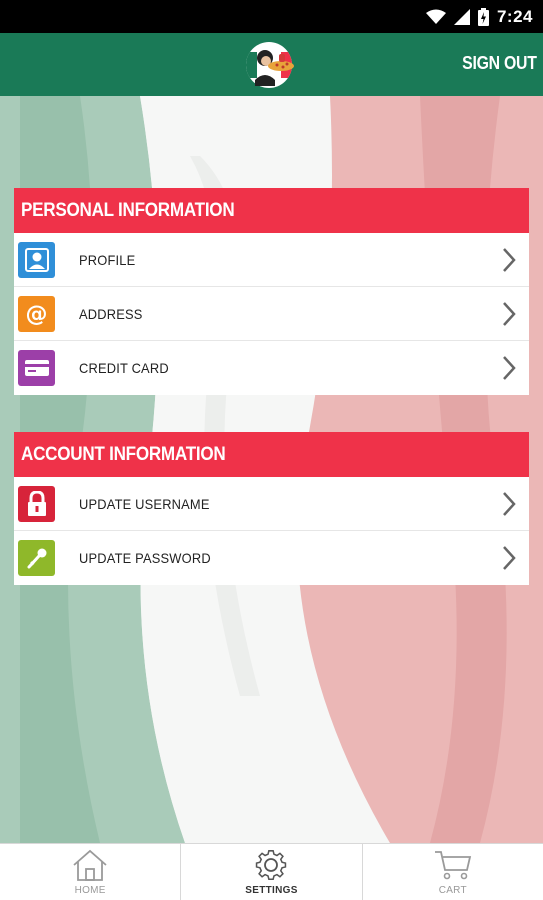 The height and width of the screenshot is (900, 543). What do you see at coordinates (452, 890) in the screenshot?
I see `nav-cart-label: CART` at bounding box center [452, 890].